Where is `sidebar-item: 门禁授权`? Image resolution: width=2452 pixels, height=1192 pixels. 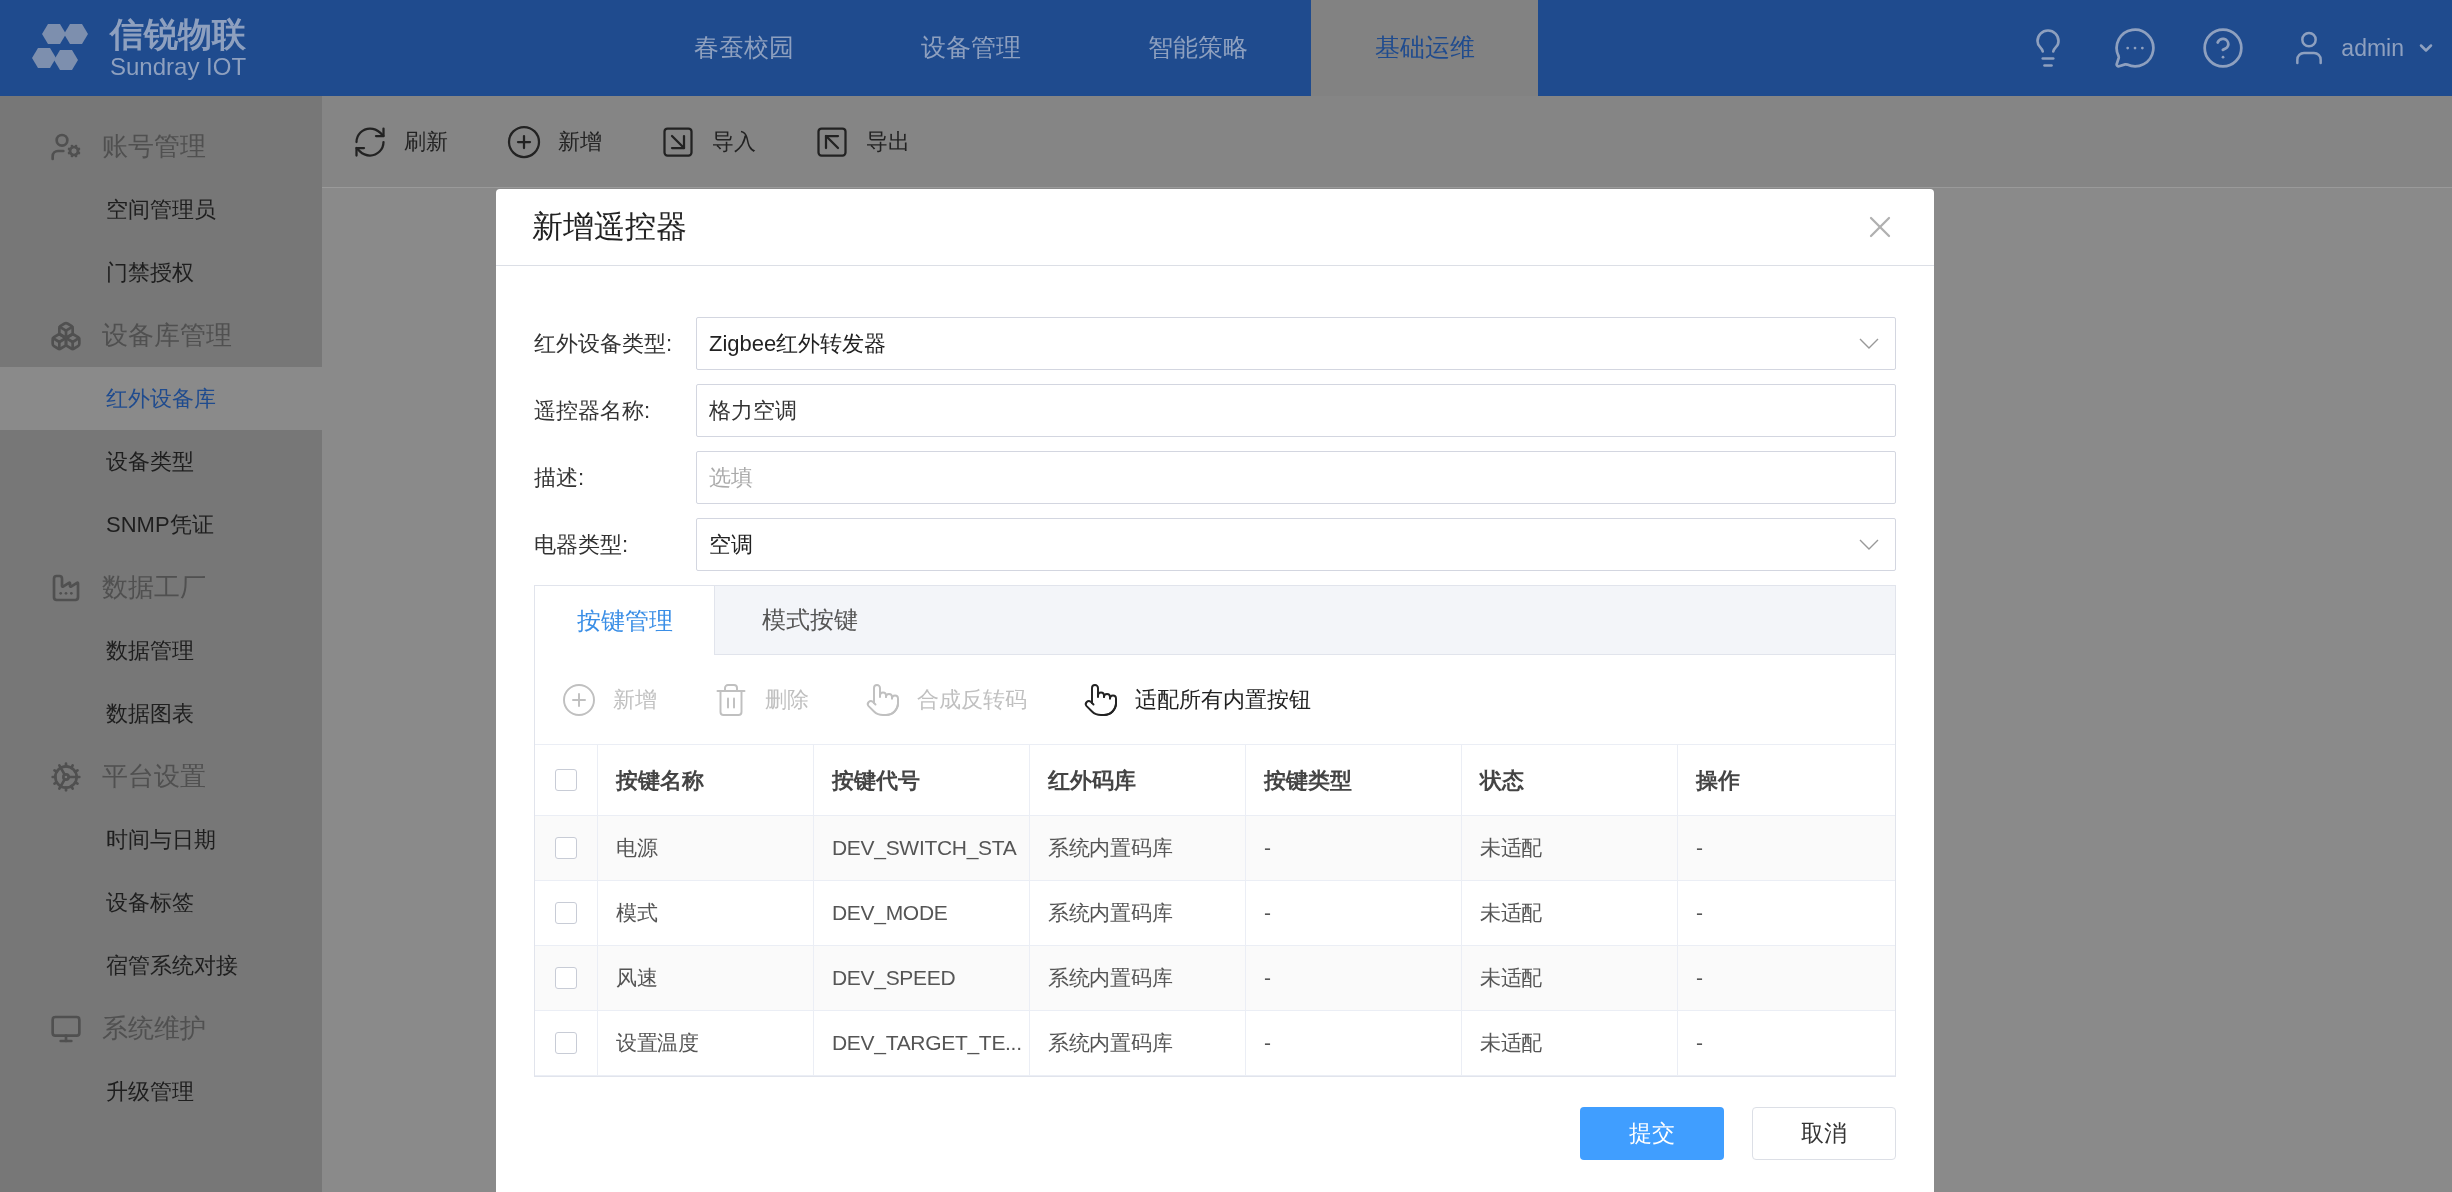 sidebar-item: 门禁授权 is located at coordinates (161, 272).